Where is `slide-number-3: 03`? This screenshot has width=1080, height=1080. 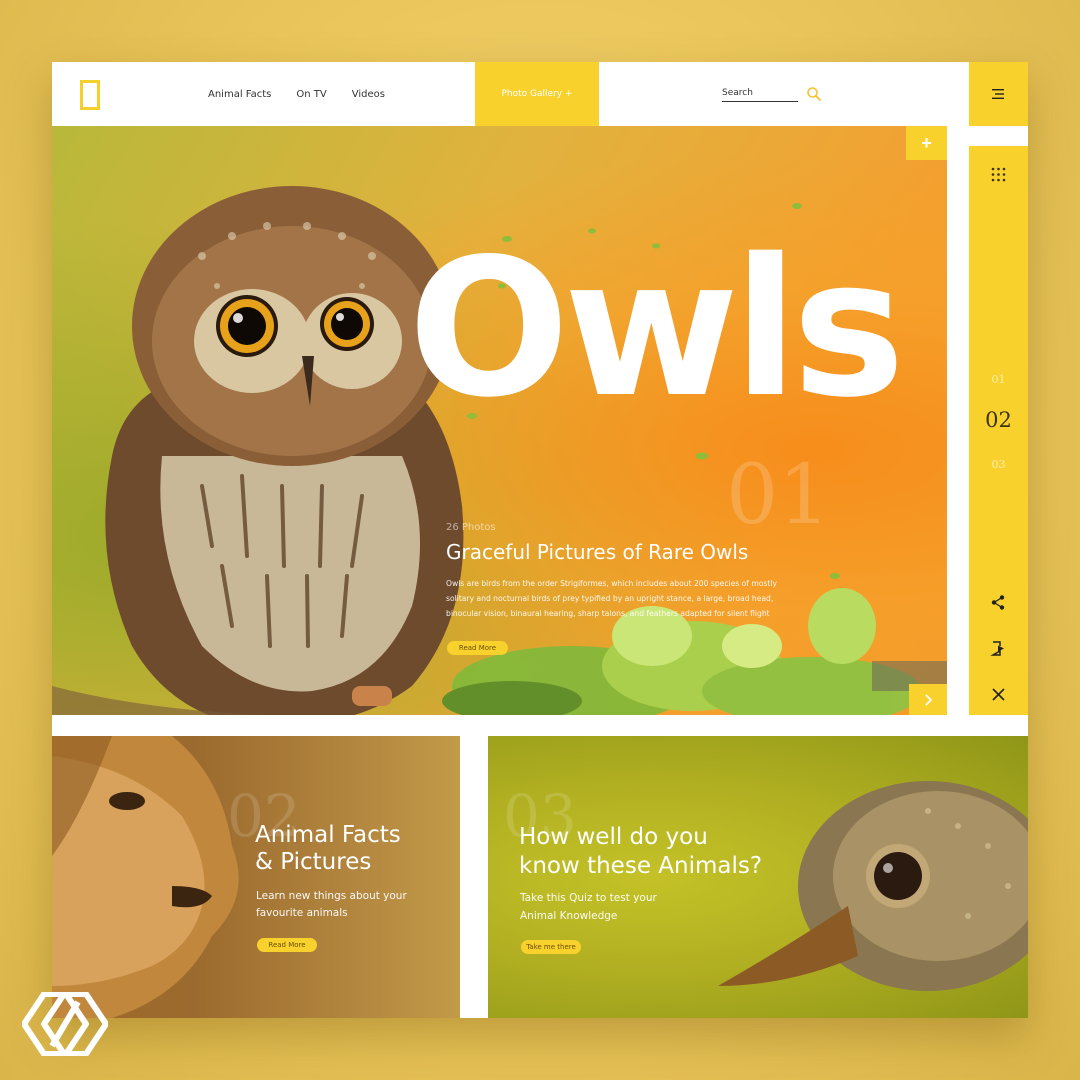 slide-number-3: 03 is located at coordinates (998, 464).